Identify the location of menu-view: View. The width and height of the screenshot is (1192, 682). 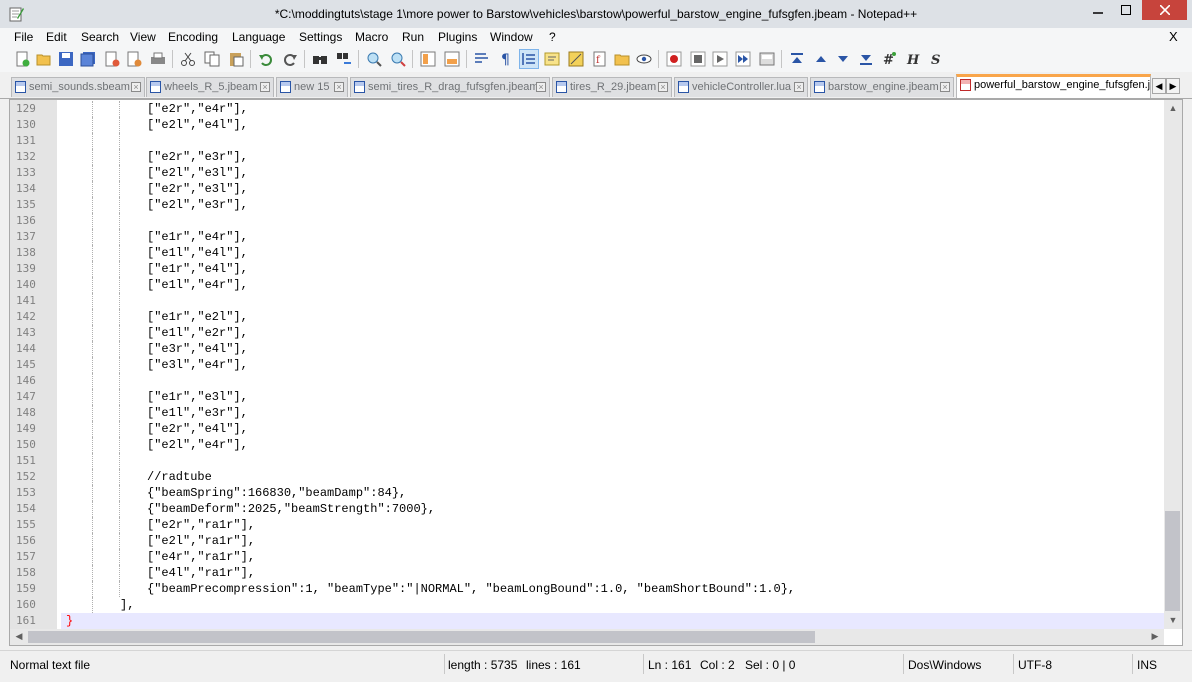
(143, 37).